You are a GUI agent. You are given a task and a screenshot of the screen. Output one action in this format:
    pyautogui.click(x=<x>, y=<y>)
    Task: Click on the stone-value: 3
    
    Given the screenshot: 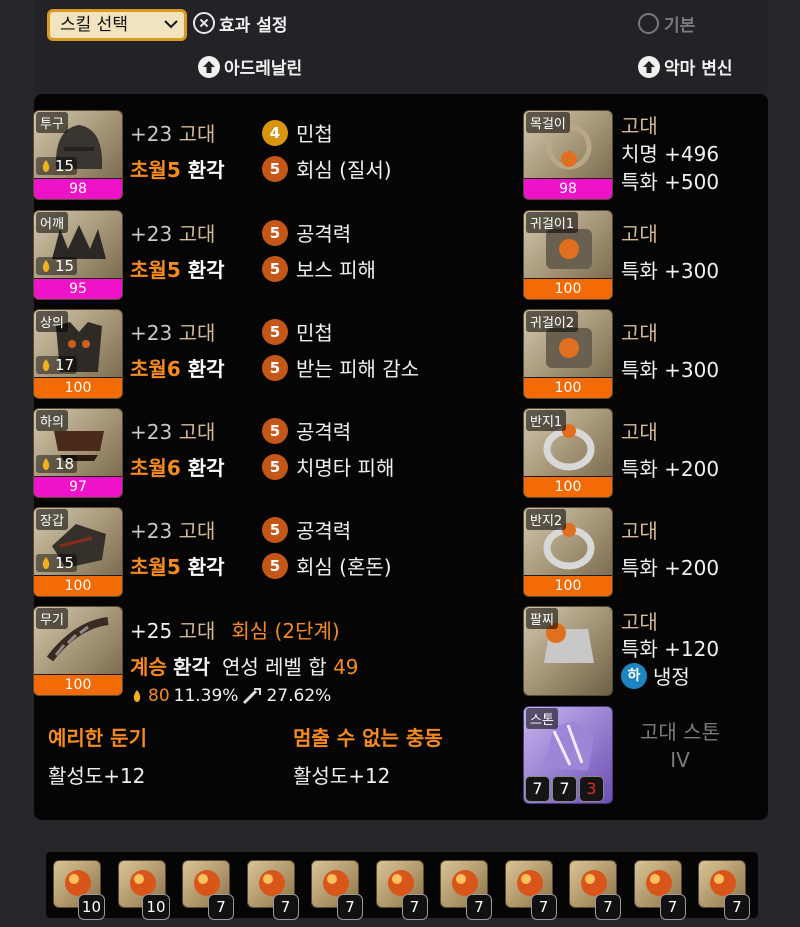 What is the action you would take?
    pyautogui.click(x=591, y=789)
    